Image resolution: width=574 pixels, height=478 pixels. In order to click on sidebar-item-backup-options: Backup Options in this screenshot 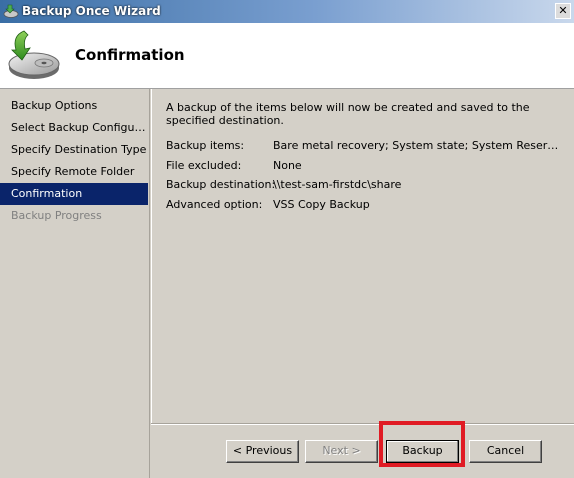, I will do `click(74, 106)`.